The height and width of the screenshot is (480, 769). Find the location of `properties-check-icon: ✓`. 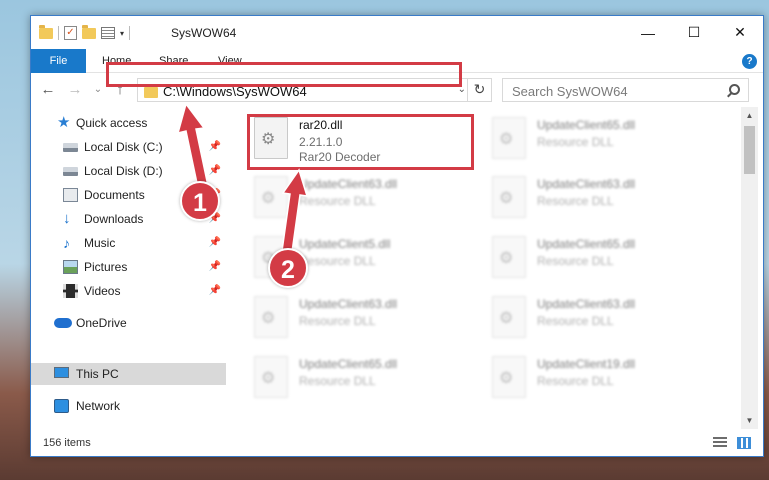

properties-check-icon: ✓ is located at coordinates (70, 33).